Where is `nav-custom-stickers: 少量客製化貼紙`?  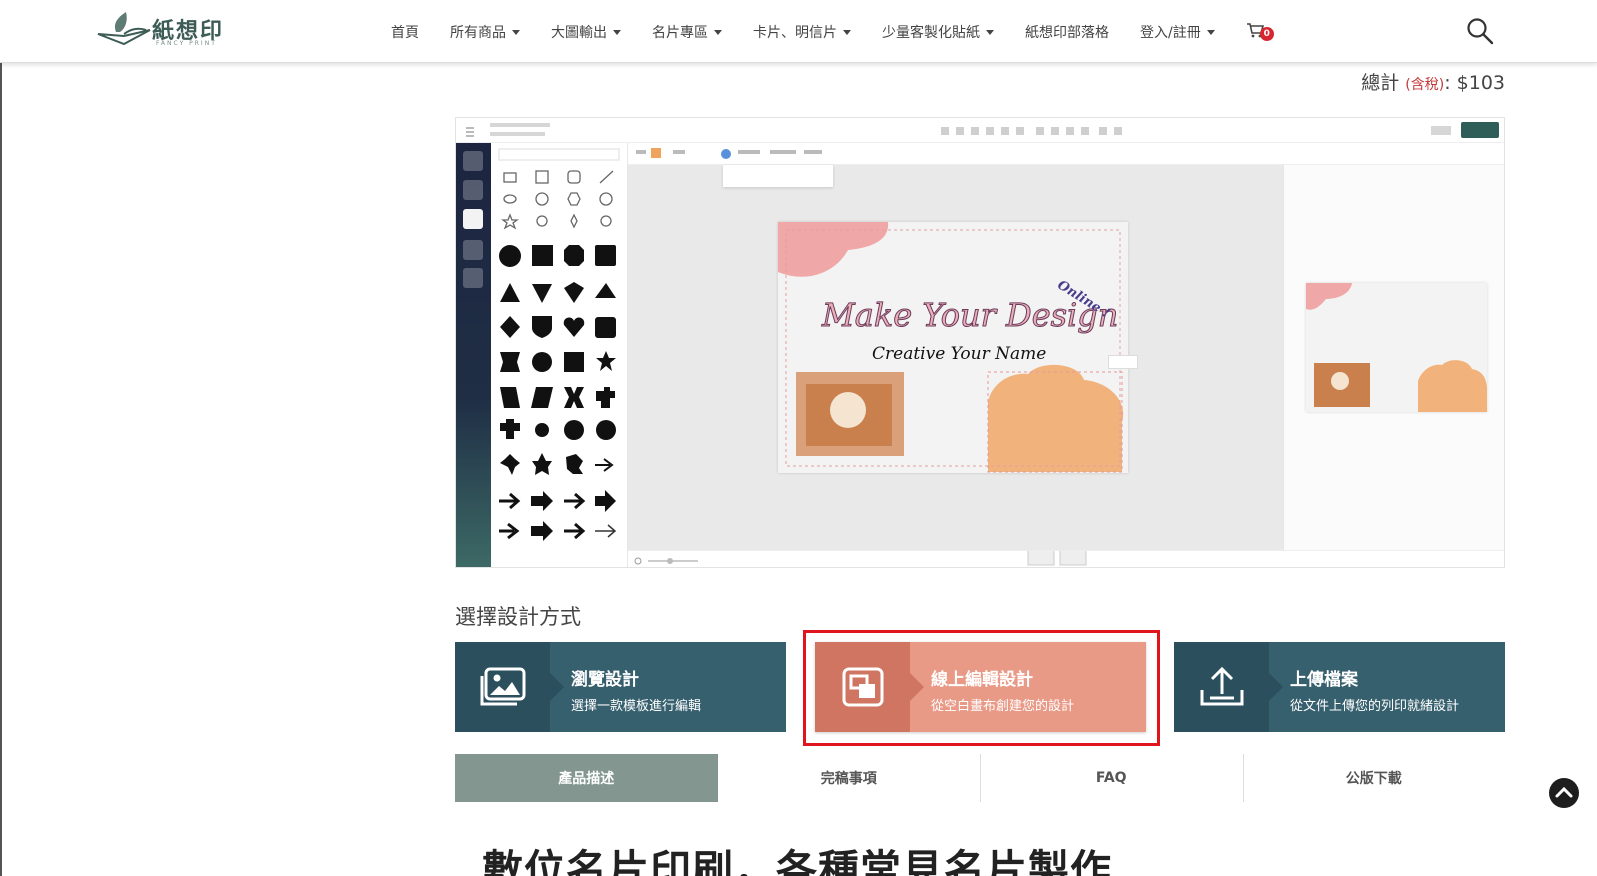
nav-custom-stickers: 少量客製化貼紙 is located at coordinates (938, 32).